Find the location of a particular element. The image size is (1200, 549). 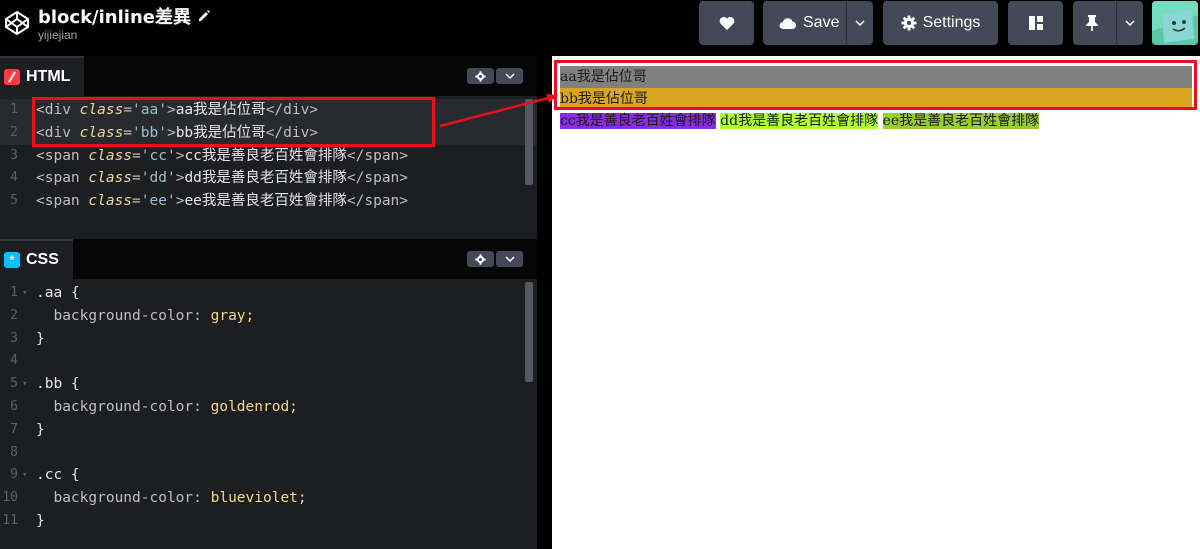

html-scrollbar is located at coordinates (529, 142).